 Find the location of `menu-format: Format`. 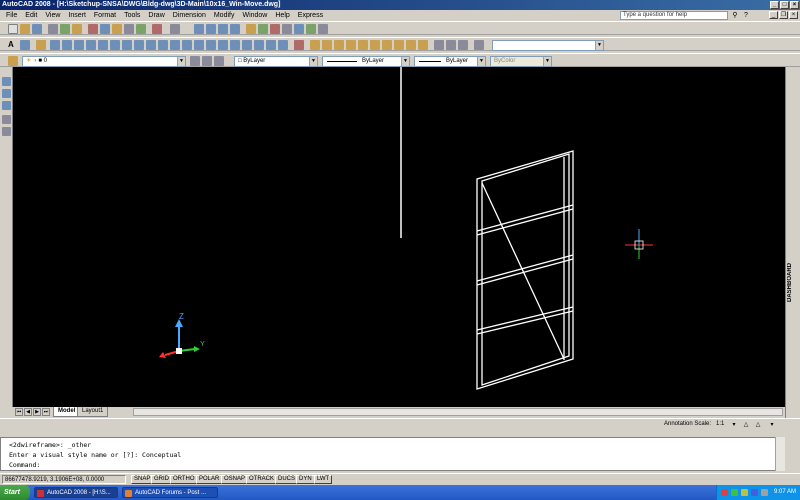

menu-format: Format is located at coordinates (105, 15).